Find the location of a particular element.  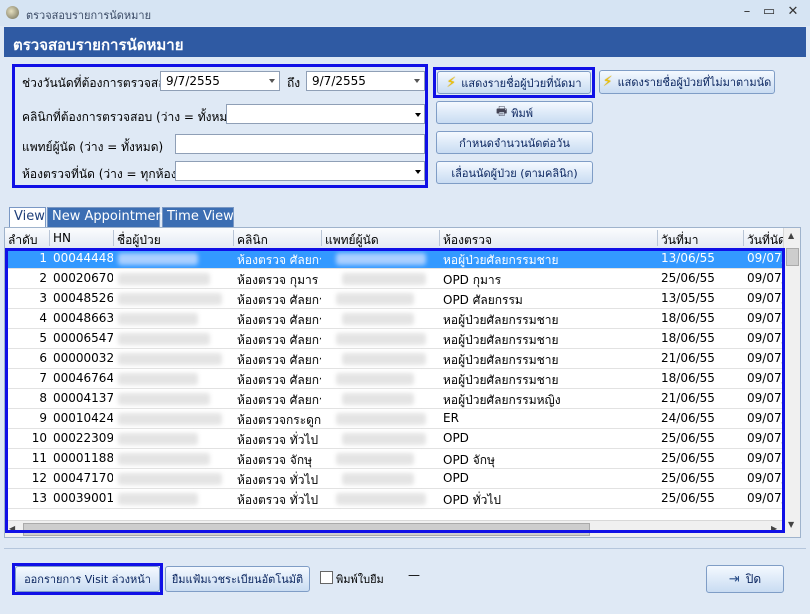

divider is located at coordinates (405, 548).